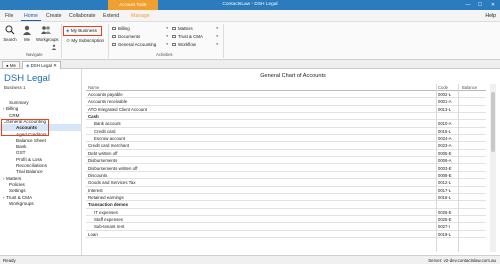 The width and height of the screenshot is (500, 265). Describe the element at coordinates (55, 65) in the screenshot. I see `close-tab-icon: ✕` at that location.